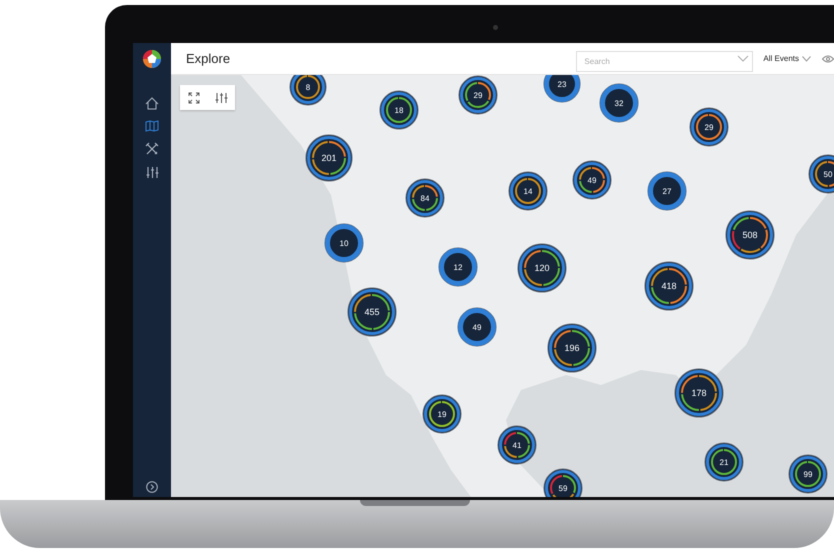 Image resolution: width=834 pixels, height=553 pixels. What do you see at coordinates (821, 174) in the screenshot?
I see `cluster-marker: 50` at bounding box center [821, 174].